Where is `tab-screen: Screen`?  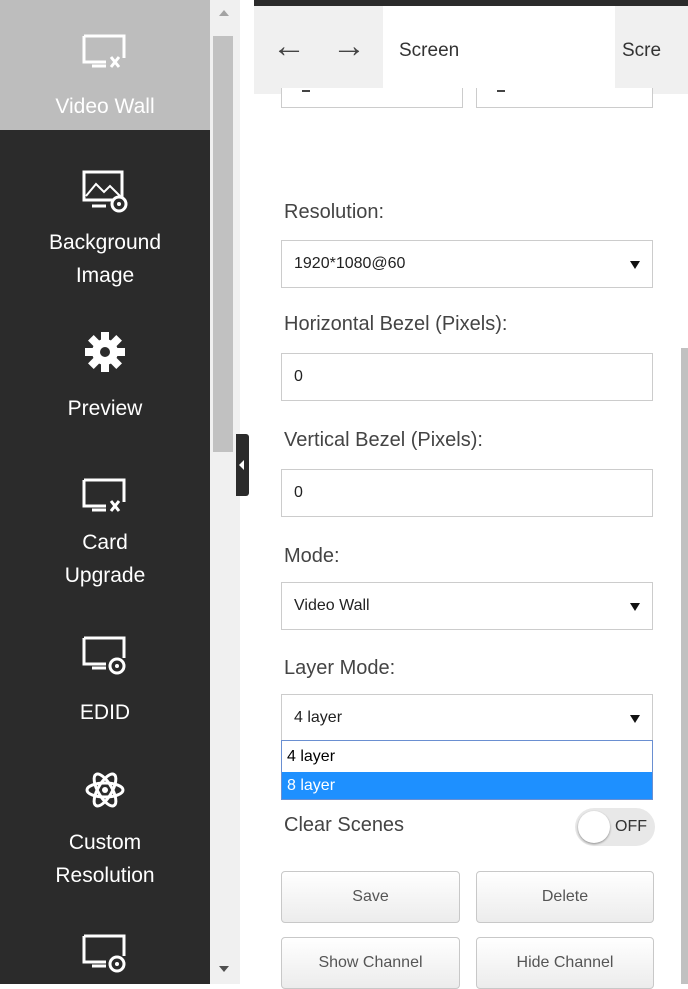
tab-screen: Screen is located at coordinates (499, 50).